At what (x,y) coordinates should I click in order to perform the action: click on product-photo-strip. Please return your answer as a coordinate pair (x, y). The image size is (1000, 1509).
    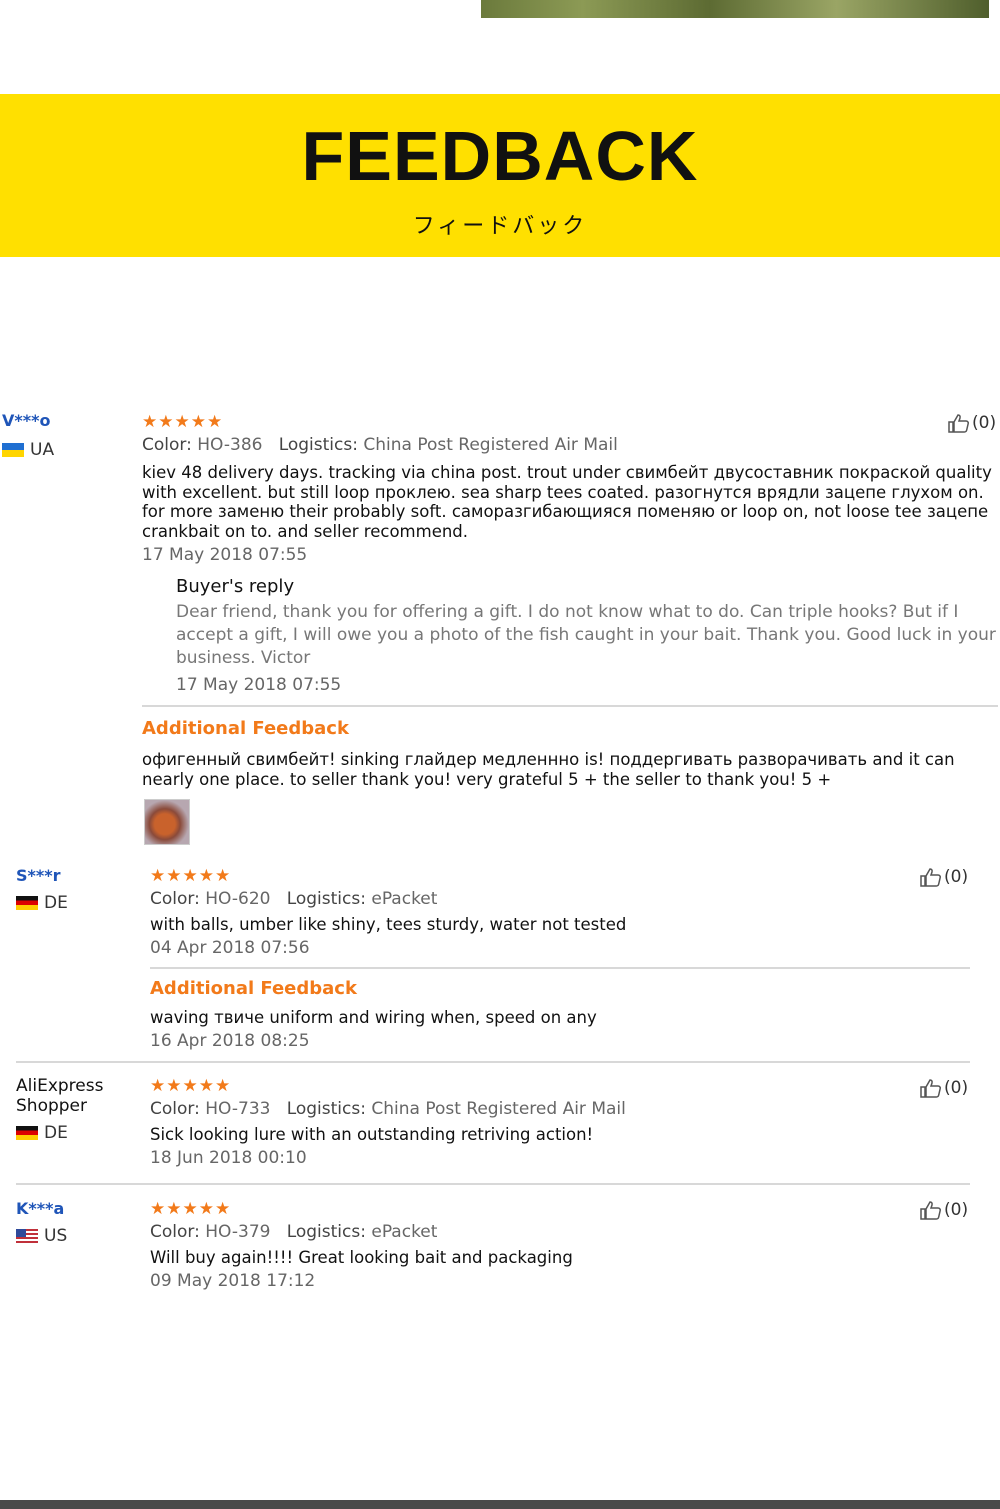
    Looking at the image, I should click on (735, 9).